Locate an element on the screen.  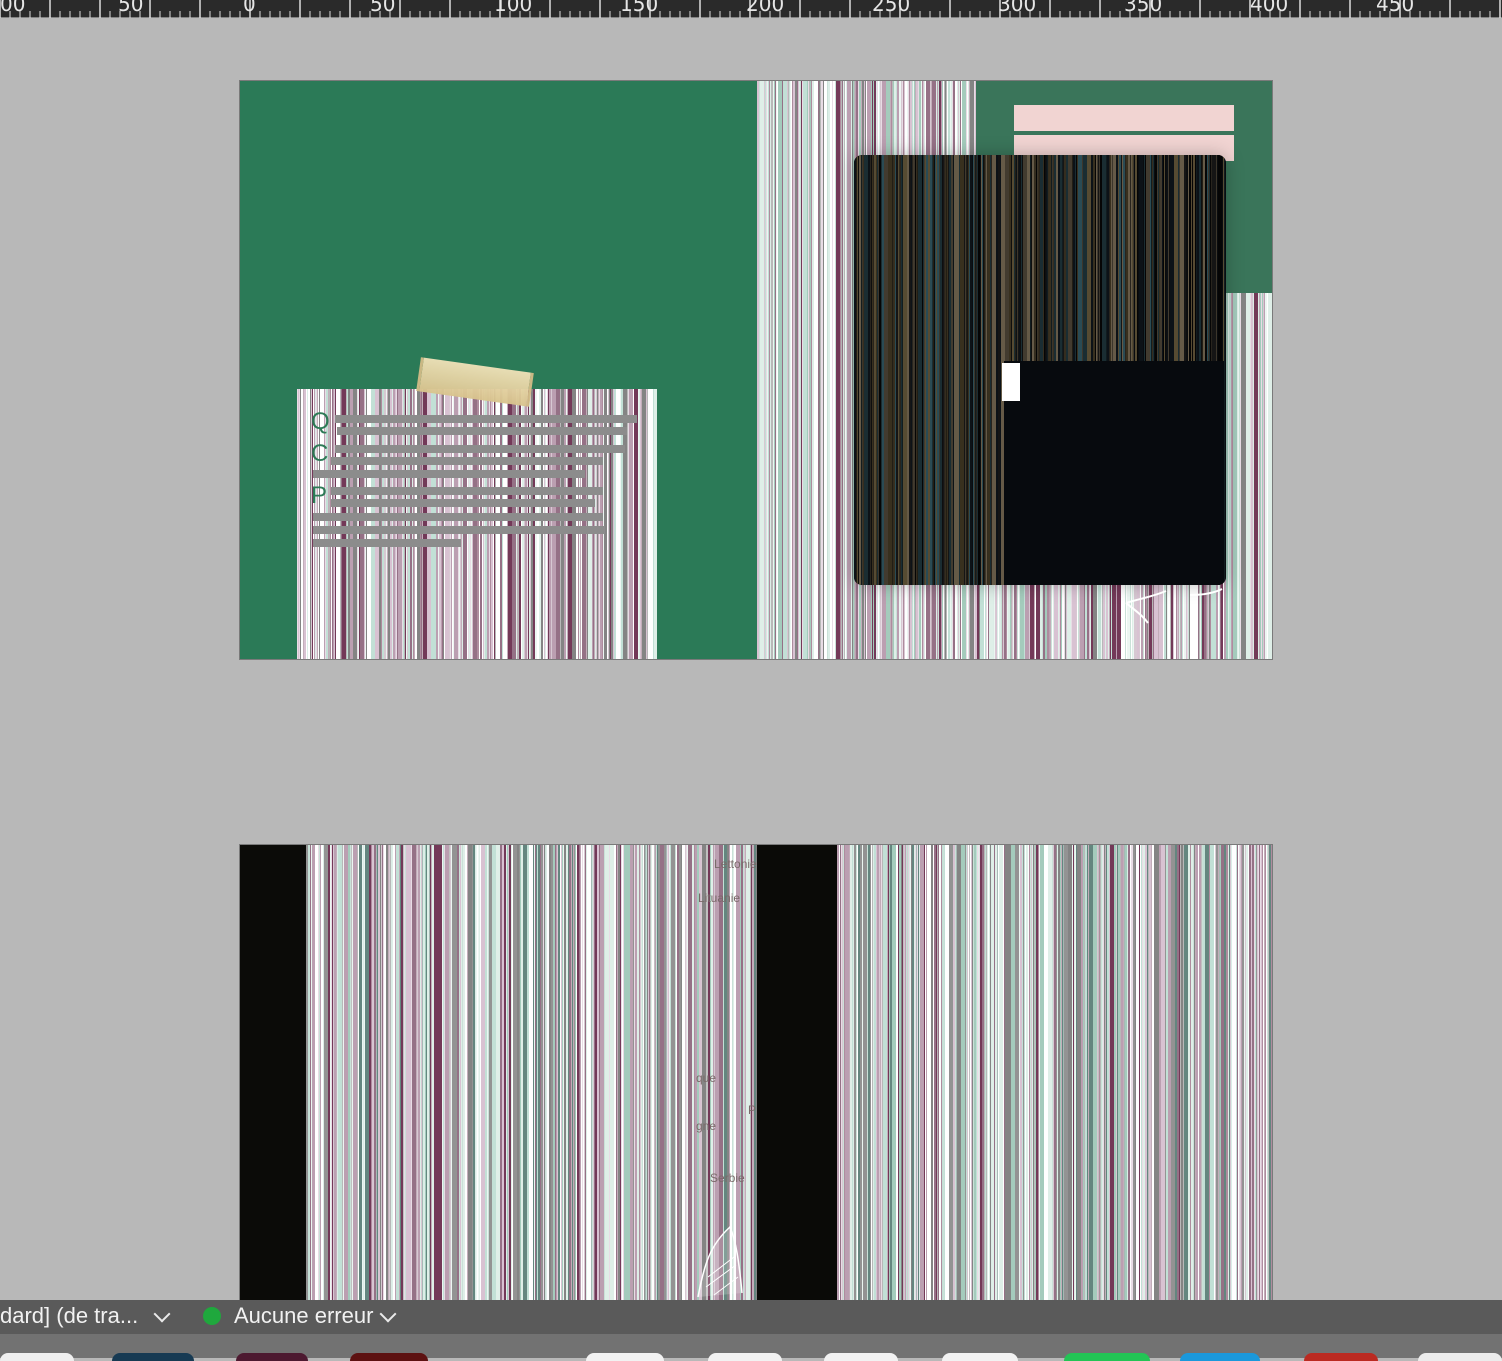
error-status-label: Aucune erreur is located at coordinates (303, 1316).